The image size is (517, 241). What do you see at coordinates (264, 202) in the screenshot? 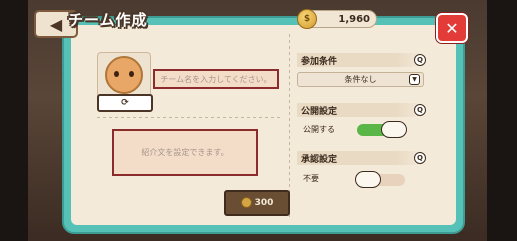
I see `create-cost-amount: 300` at bounding box center [264, 202].